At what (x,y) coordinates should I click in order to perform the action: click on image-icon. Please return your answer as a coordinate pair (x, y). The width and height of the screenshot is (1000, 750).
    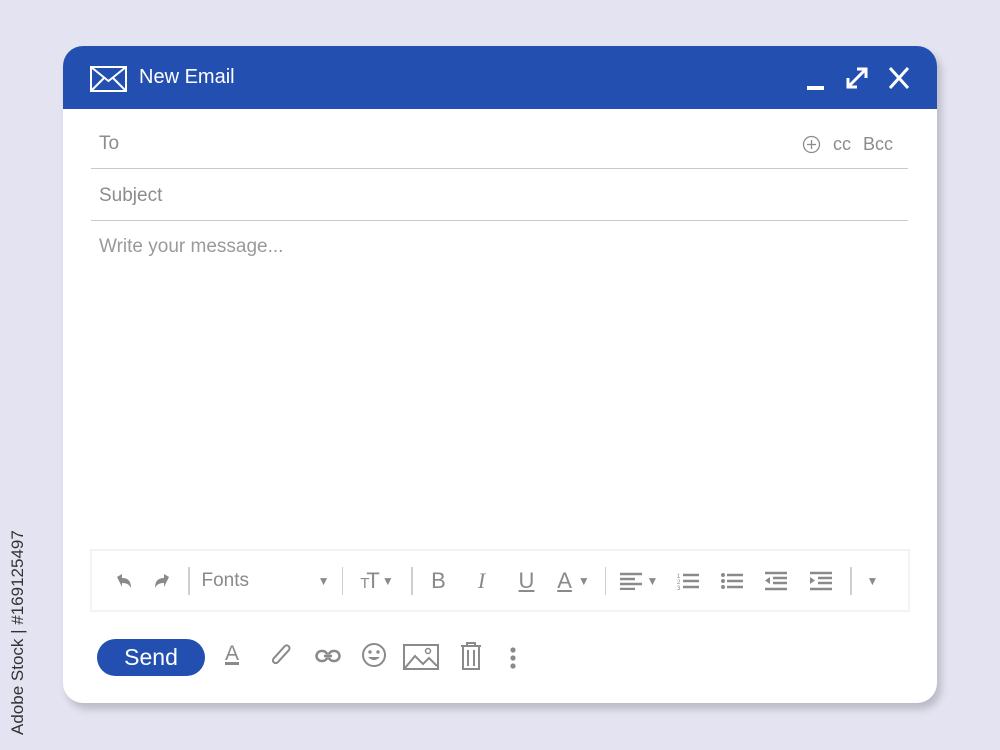
    Looking at the image, I should click on (421, 657).